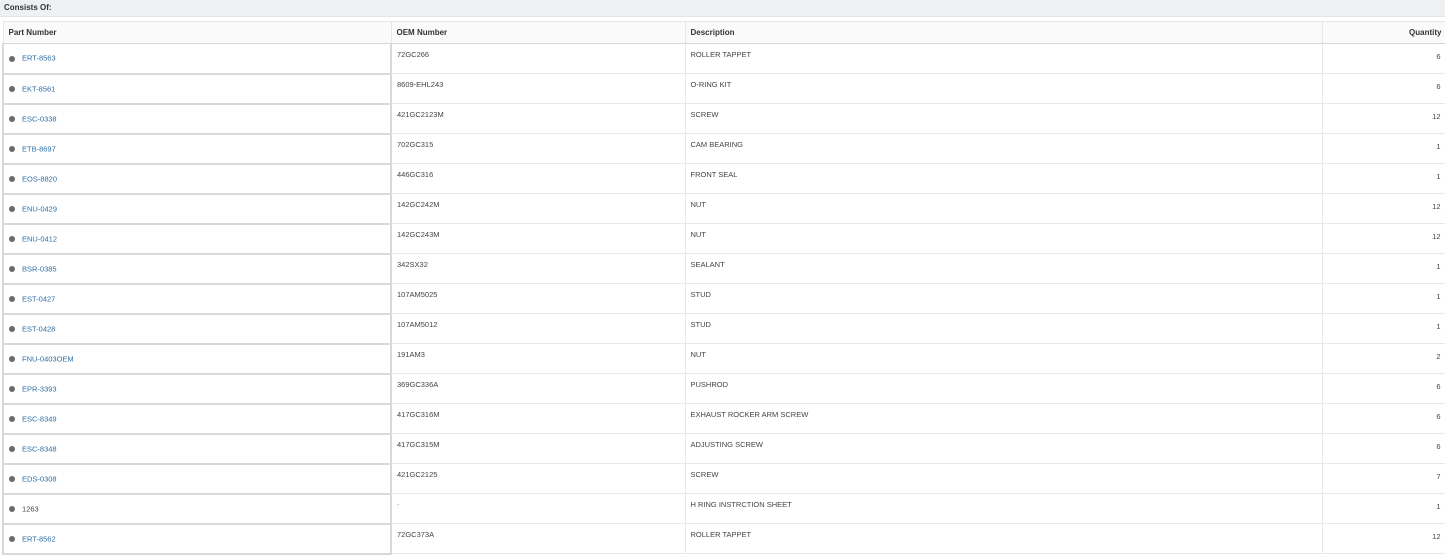  What do you see at coordinates (197, 149) in the screenshot?
I see `cell-part-number: ETB-8697` at bounding box center [197, 149].